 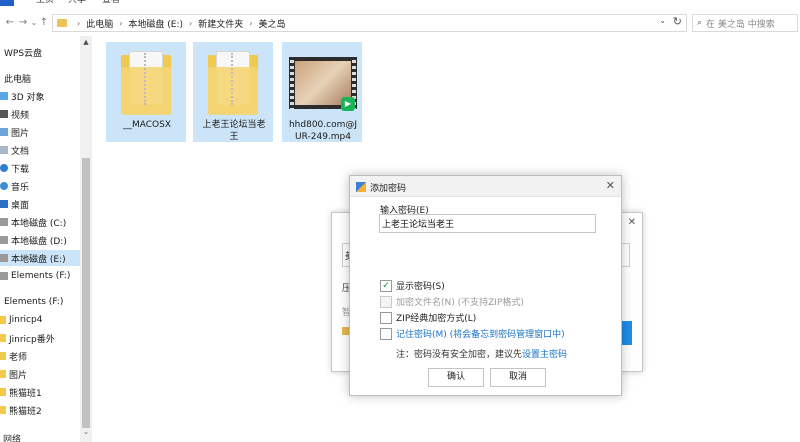 What do you see at coordinates (400, 3) in the screenshot?
I see `ribbon: 主页 共享 查看` at bounding box center [400, 3].